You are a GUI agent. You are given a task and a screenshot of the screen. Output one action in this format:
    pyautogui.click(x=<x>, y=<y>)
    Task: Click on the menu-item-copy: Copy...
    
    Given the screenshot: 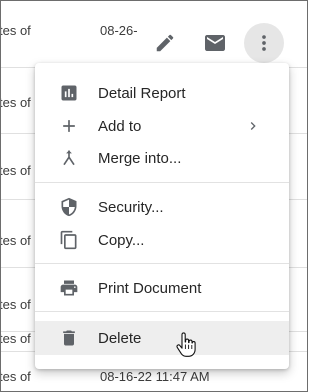 What is the action you would take?
    pyautogui.click(x=162, y=240)
    